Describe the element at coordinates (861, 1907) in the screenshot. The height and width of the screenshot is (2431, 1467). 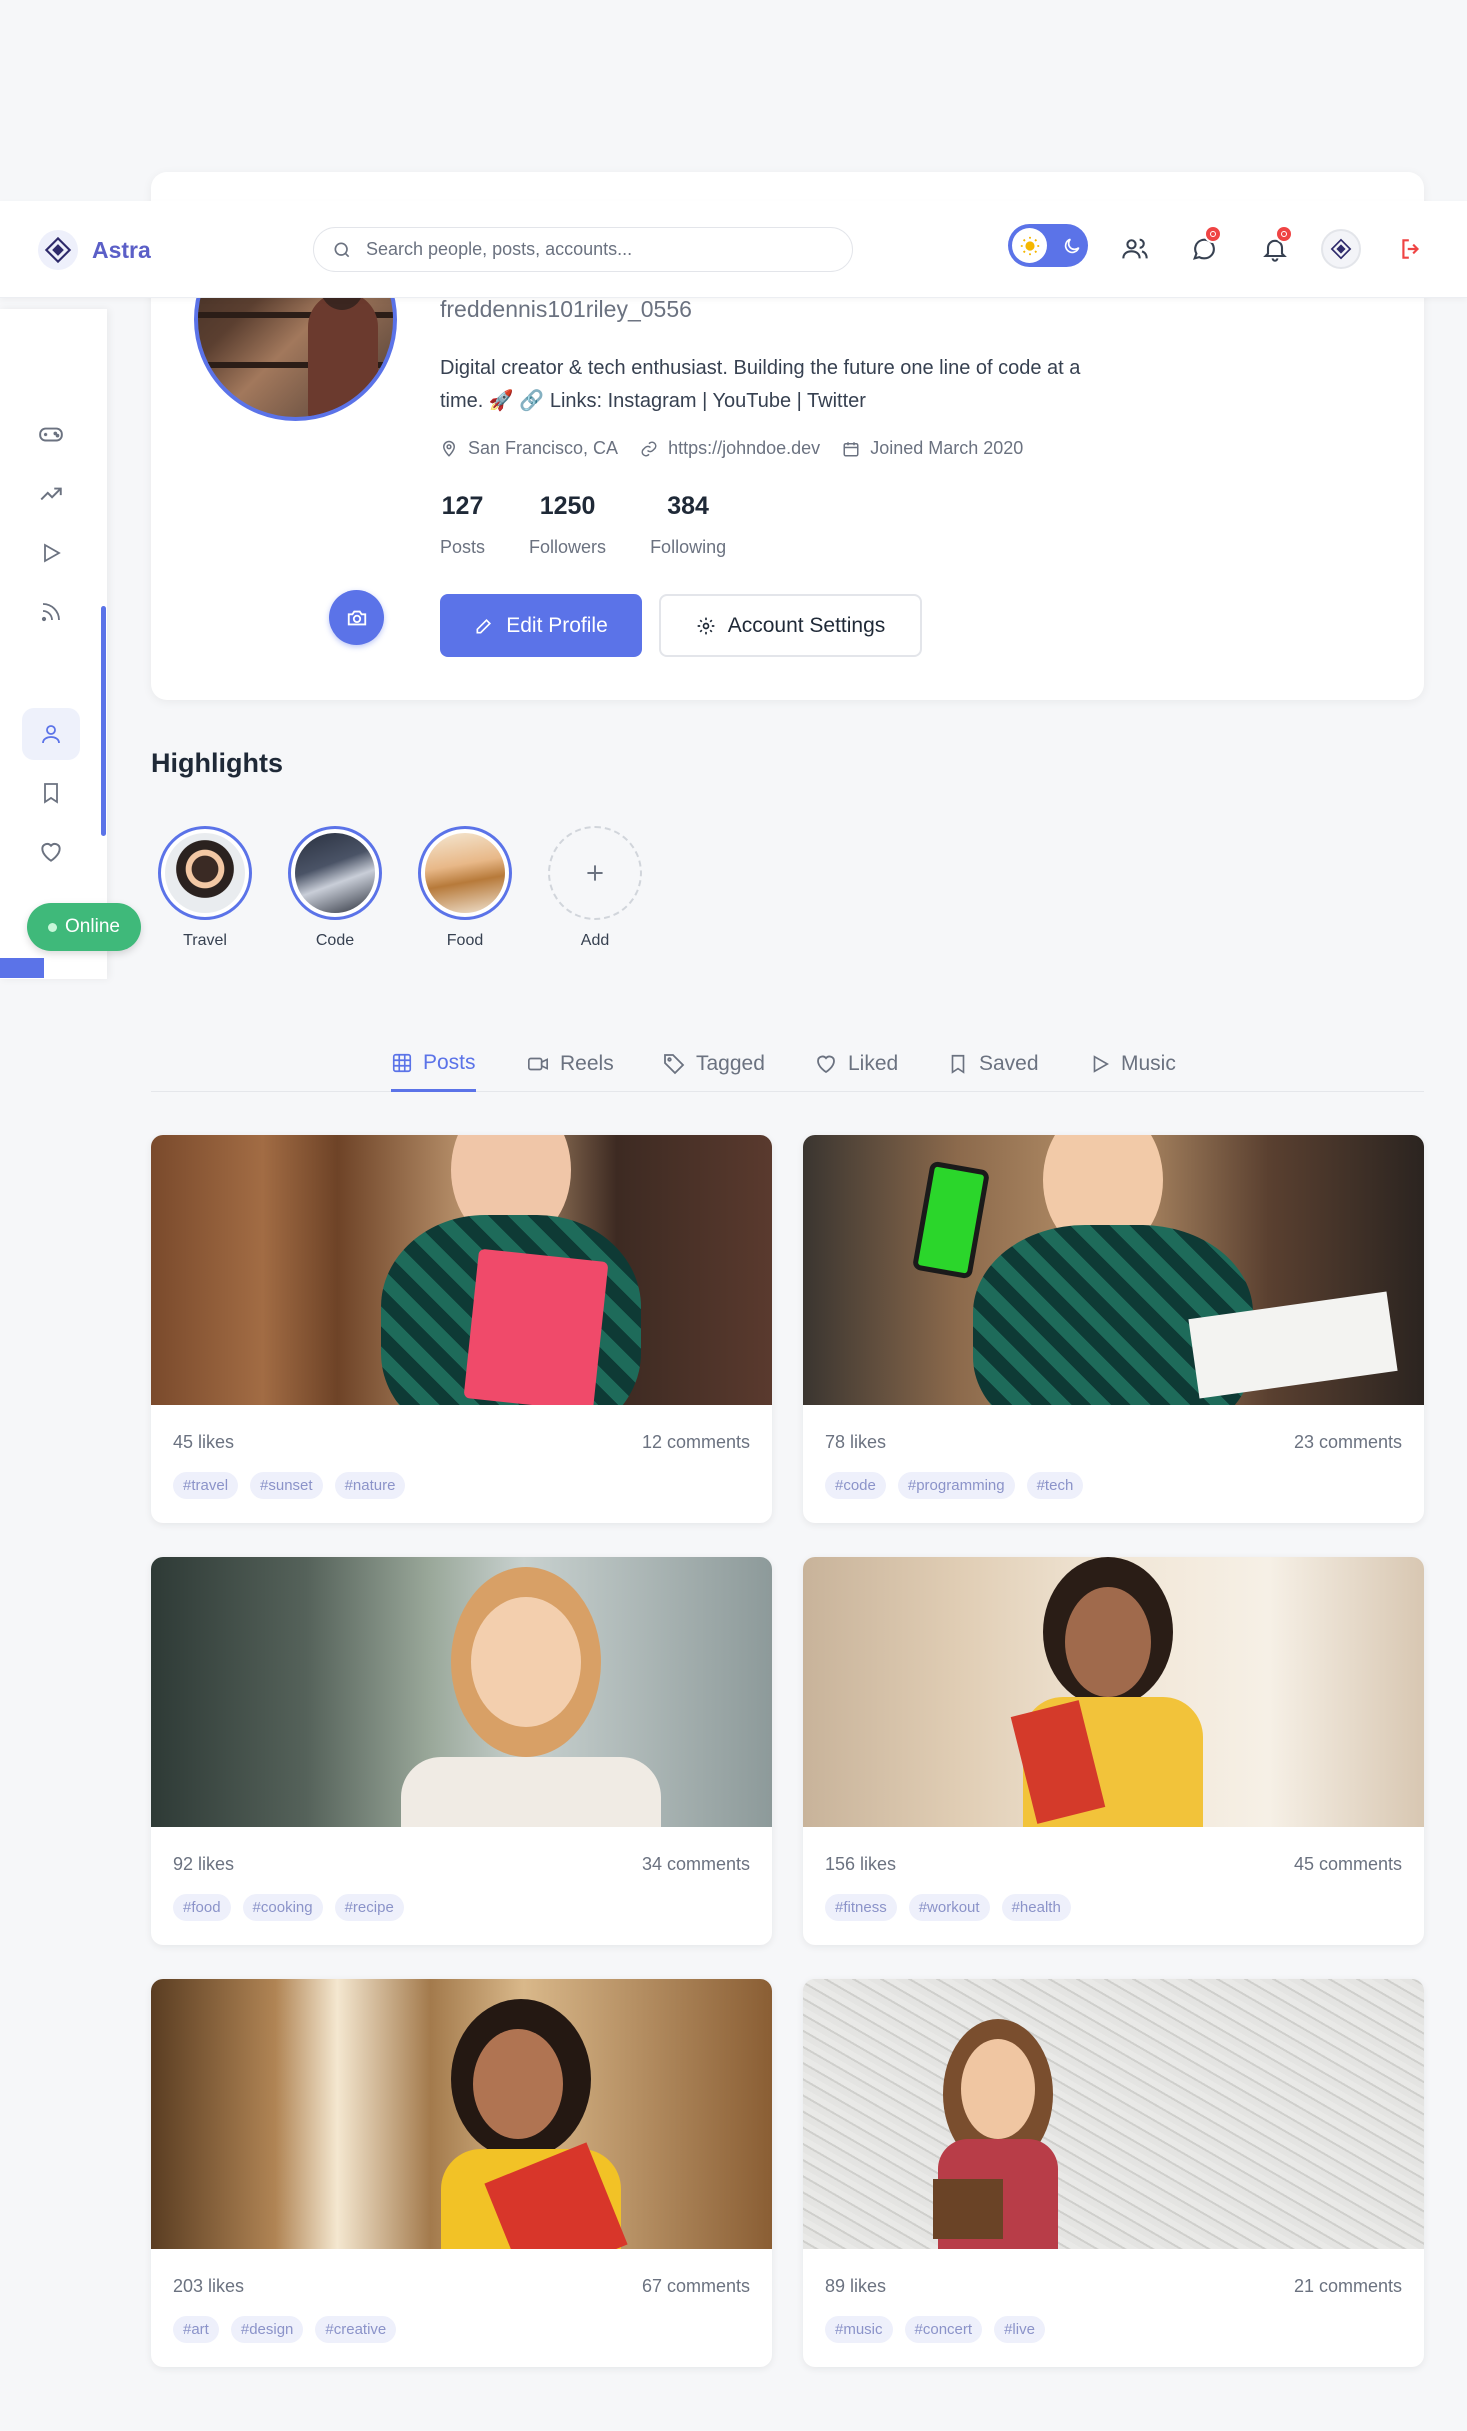
I see `post-tag: #fitness` at that location.